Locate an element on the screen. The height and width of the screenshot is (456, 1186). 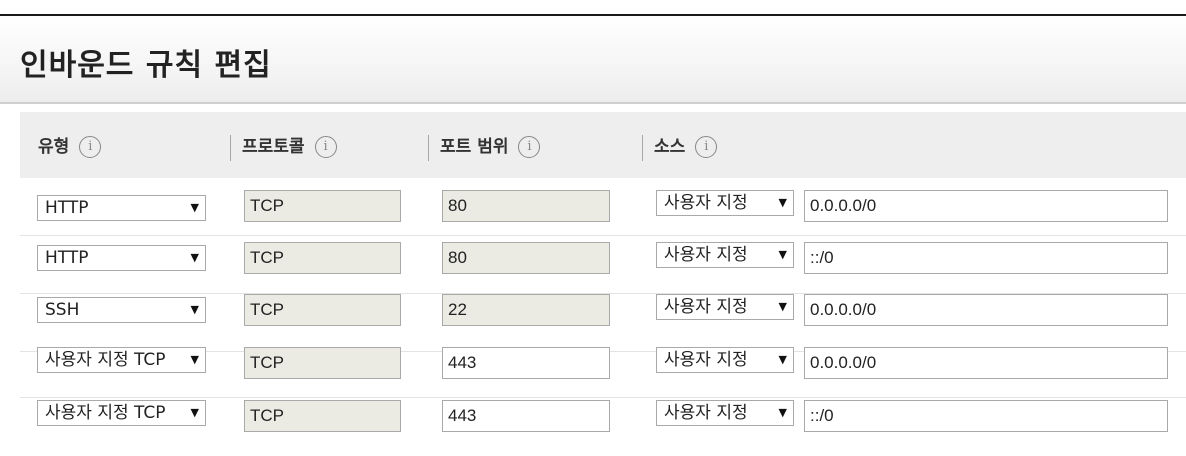
column-header-protocol: 프로토콜 i is located at coordinates (283, 148).